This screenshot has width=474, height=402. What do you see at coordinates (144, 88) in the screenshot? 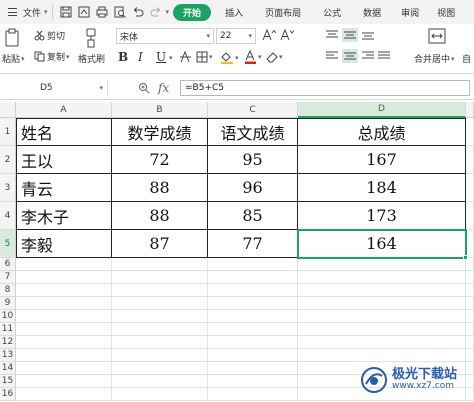
I see `zoom-icon` at bounding box center [144, 88].